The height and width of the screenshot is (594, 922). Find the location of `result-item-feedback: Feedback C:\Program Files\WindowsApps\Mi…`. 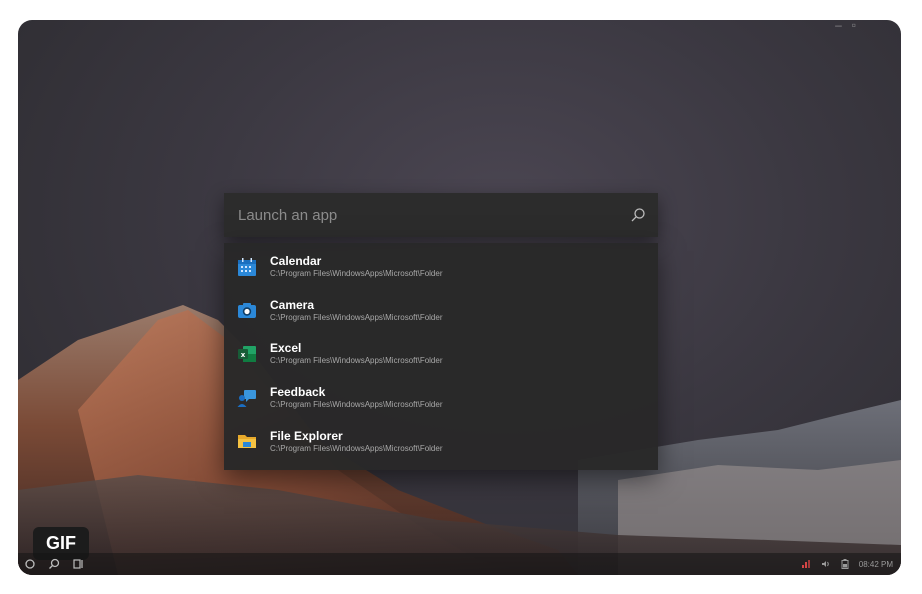

result-item-feedback: Feedback C:\Program Files\WindowsApps\Mi… is located at coordinates (441, 398).